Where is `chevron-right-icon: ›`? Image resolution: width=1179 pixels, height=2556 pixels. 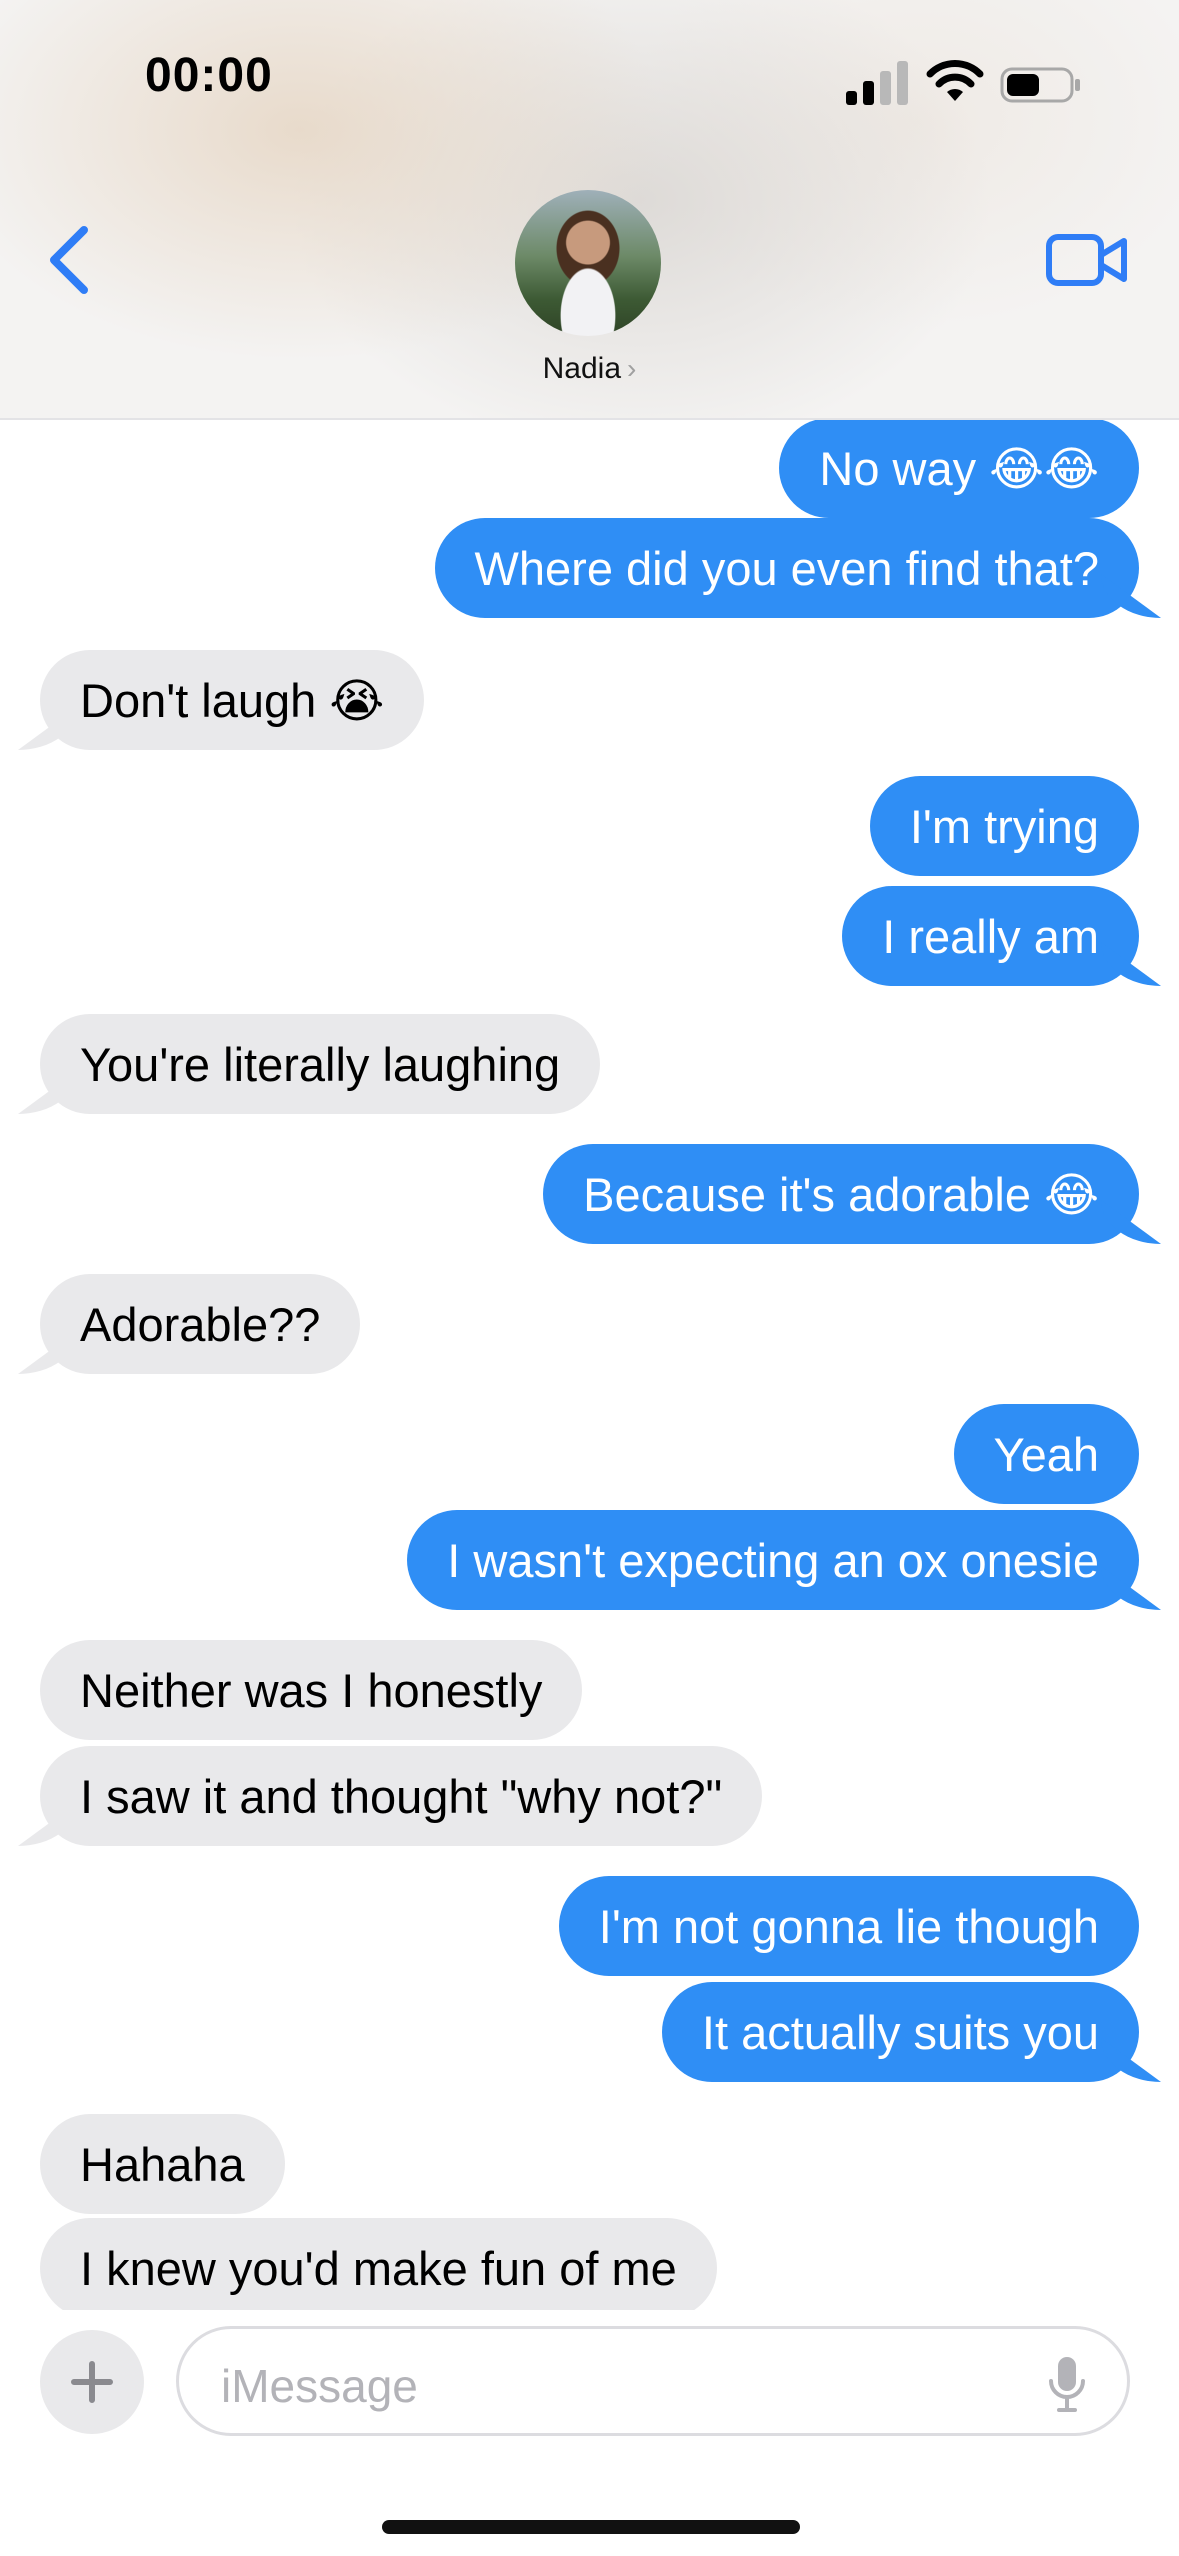 chevron-right-icon: › is located at coordinates (632, 368).